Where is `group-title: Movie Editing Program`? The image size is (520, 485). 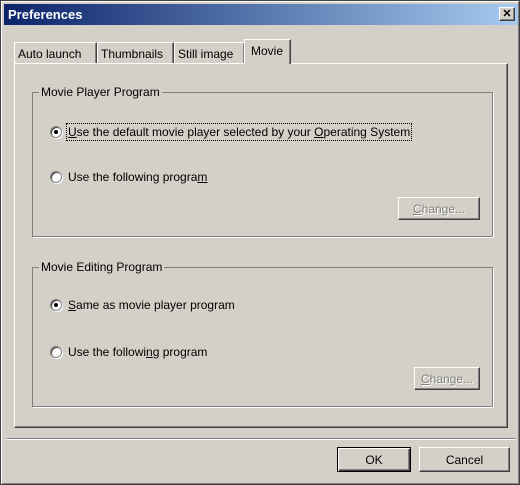
group-title: Movie Editing Program is located at coordinates (102, 267).